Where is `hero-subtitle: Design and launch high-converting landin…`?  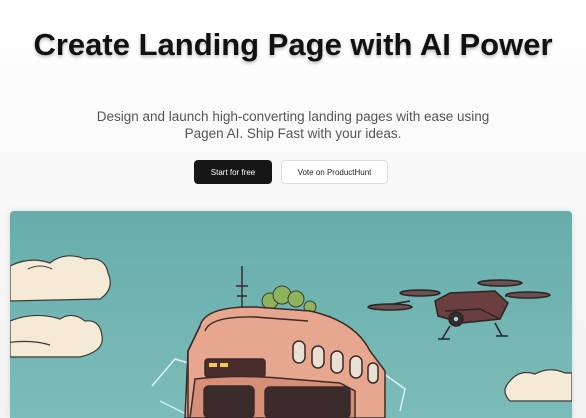
hero-subtitle: Design and launch high-converting landin… is located at coordinates (293, 125).